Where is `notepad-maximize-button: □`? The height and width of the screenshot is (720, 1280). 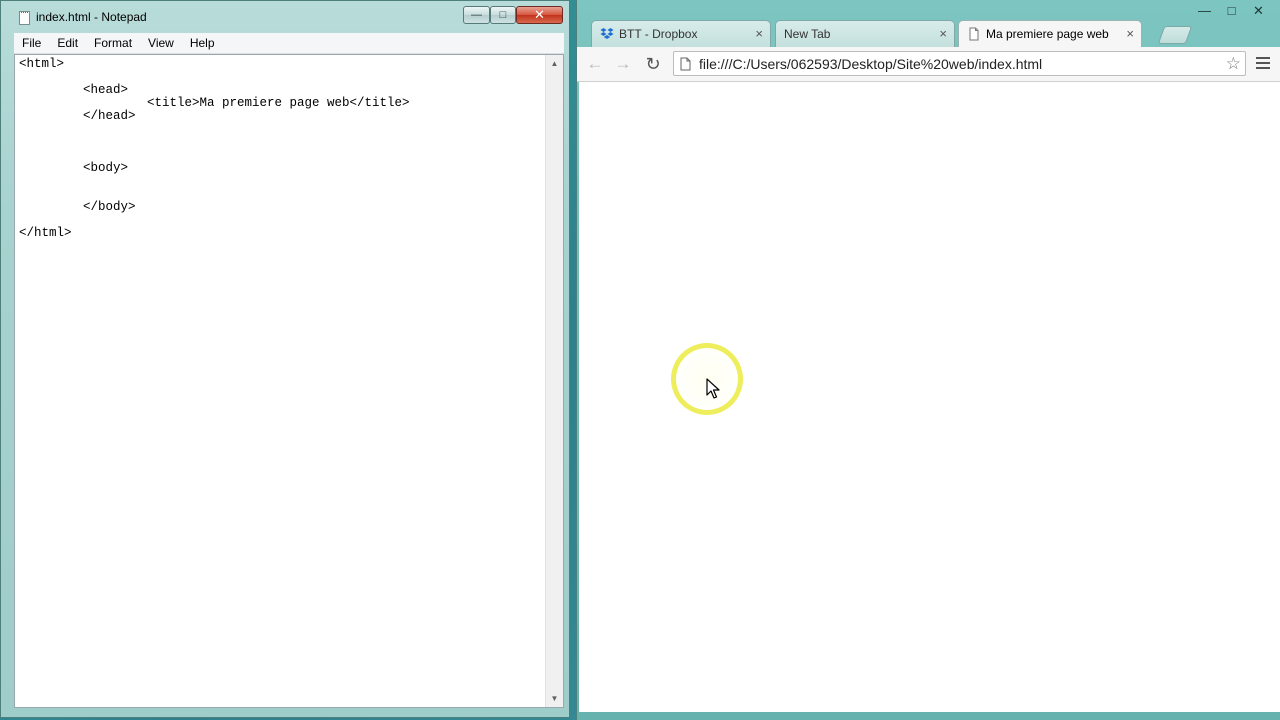
notepad-maximize-button: □ is located at coordinates (503, 15).